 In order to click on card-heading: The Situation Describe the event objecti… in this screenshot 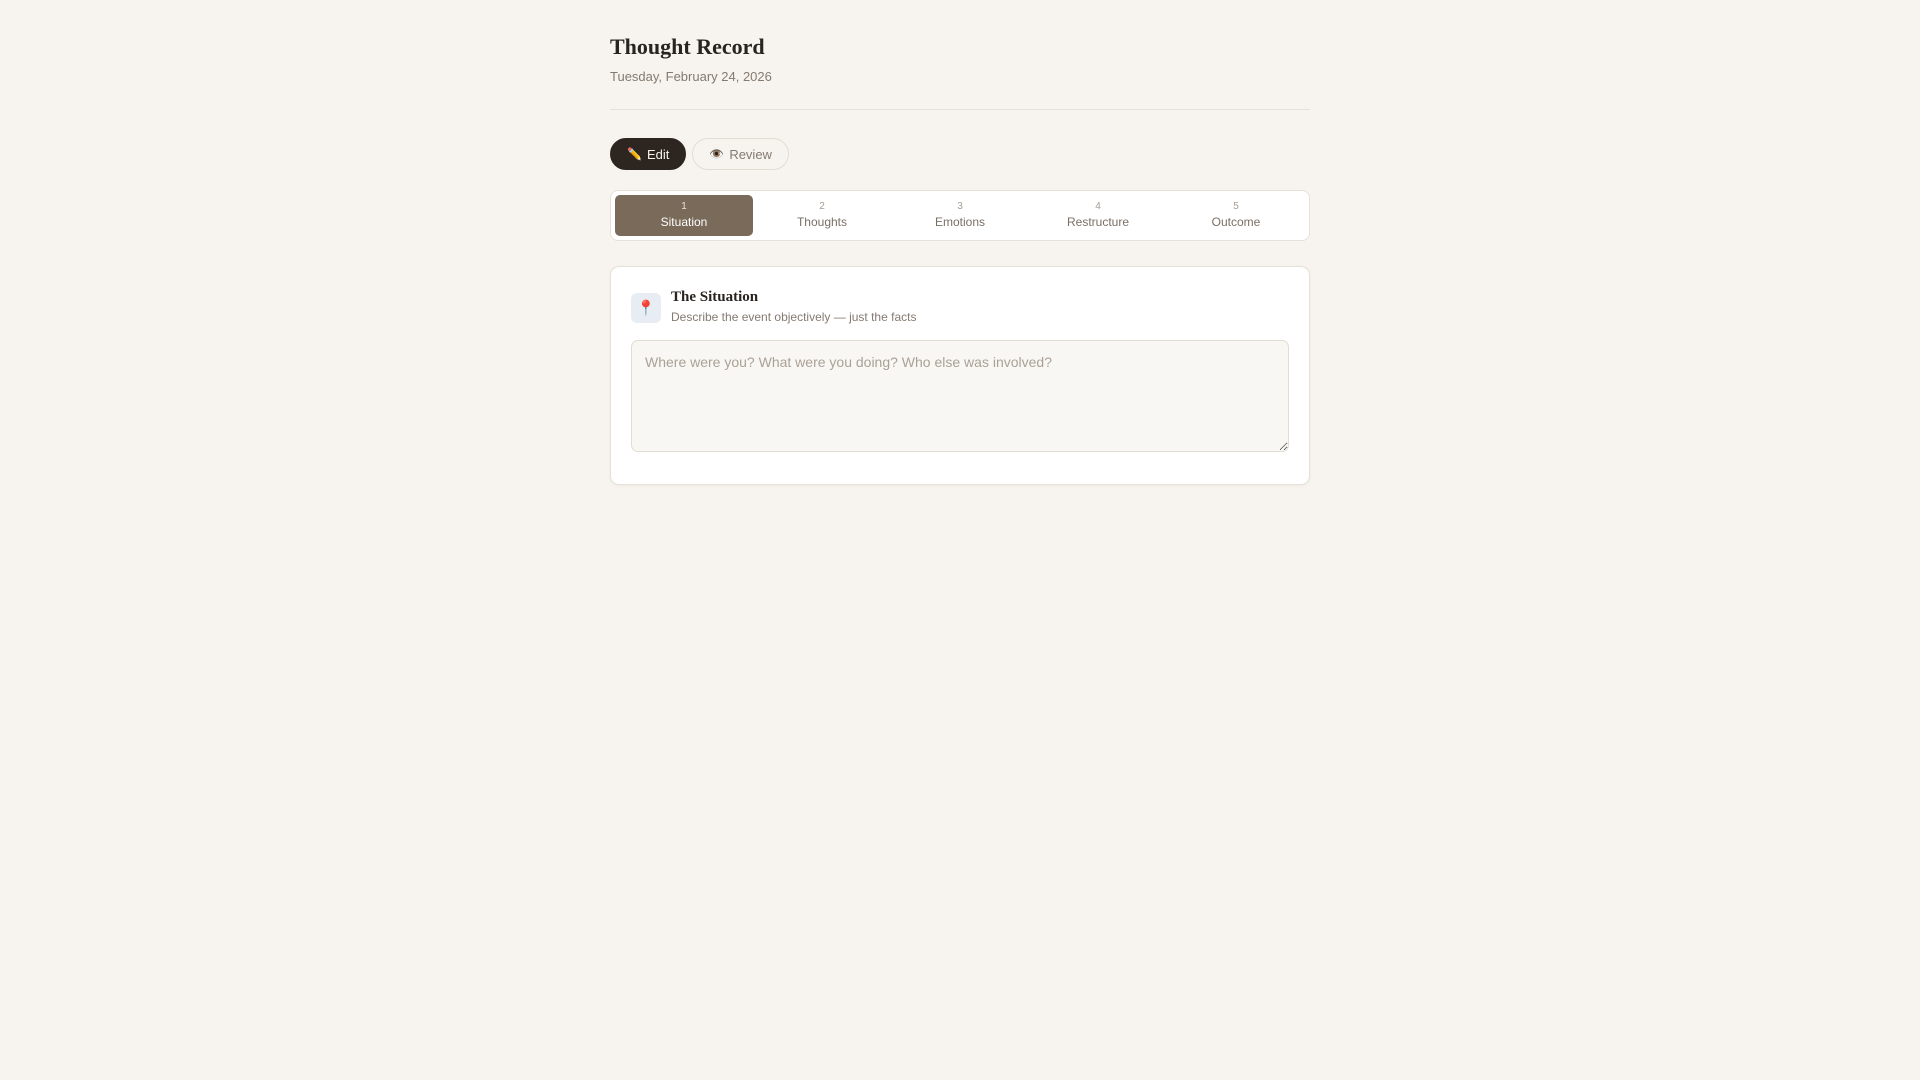, I will do `click(793, 306)`.